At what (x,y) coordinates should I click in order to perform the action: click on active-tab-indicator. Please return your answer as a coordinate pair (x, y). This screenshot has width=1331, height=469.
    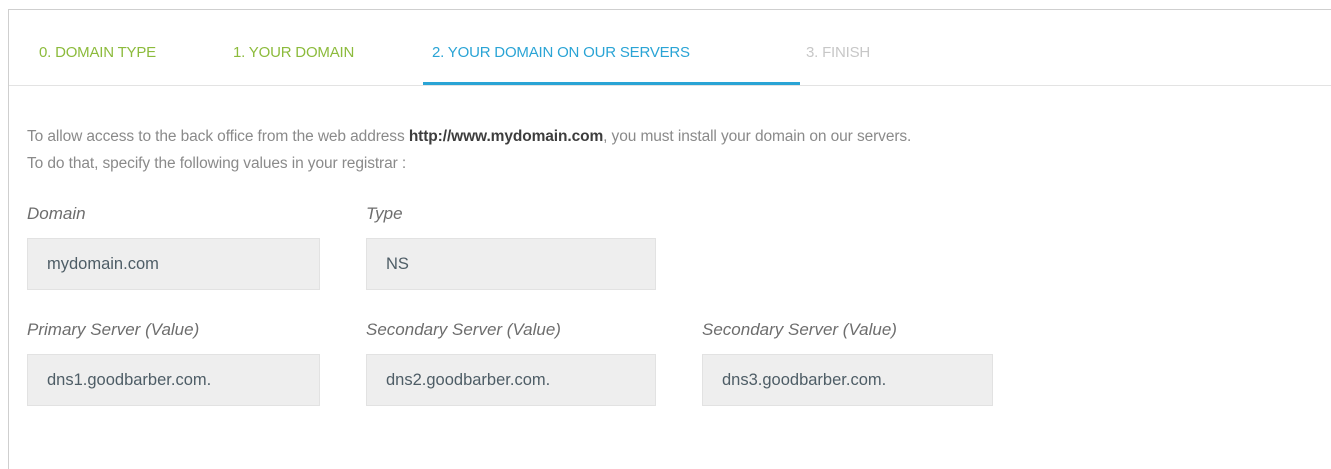
    Looking at the image, I should click on (611, 83).